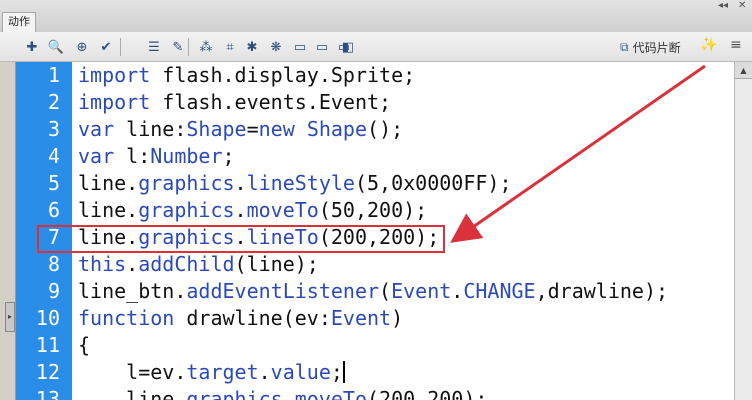 The height and width of the screenshot is (400, 752). What do you see at coordinates (376, 47) in the screenshot?
I see `actions-toolbar: ✚ 🔍 ⊕ ✔ ☰ ✎ ⁂ ⌗ ✱ ❋ ▭ ▭ ▭ ◧ ⧉ 代码片断 ✨ ≡` at bounding box center [376, 47].